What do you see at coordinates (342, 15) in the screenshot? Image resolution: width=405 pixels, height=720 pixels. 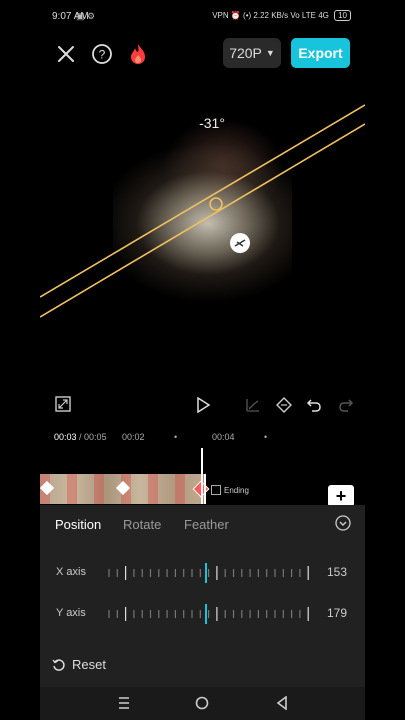 I see `battery-icon: 10` at bounding box center [342, 15].